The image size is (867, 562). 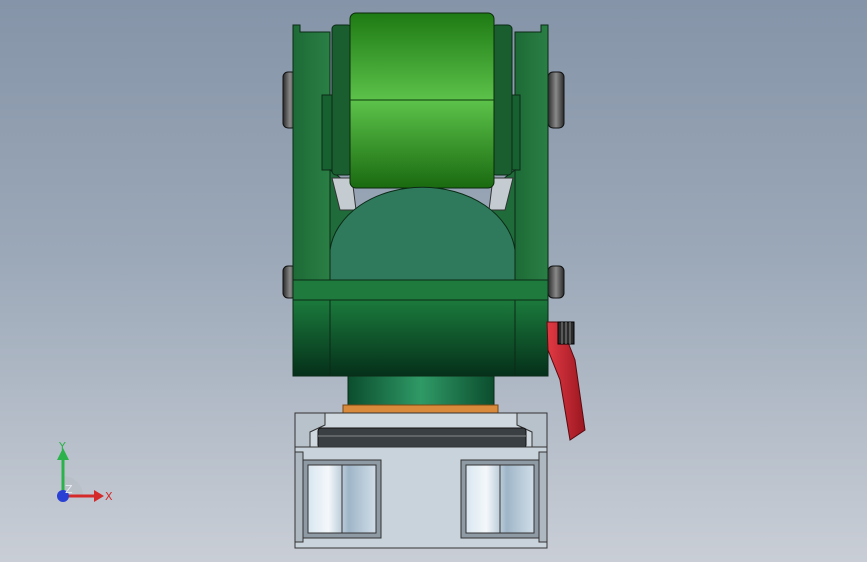 I want to click on lower-crossbar, so click(x=420, y=328).